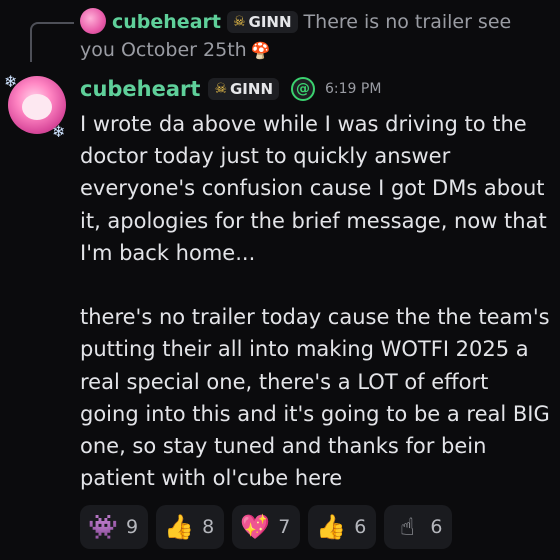  Describe the element at coordinates (244, 89) in the screenshot. I see `guild-tag: ☠ GINN` at that location.